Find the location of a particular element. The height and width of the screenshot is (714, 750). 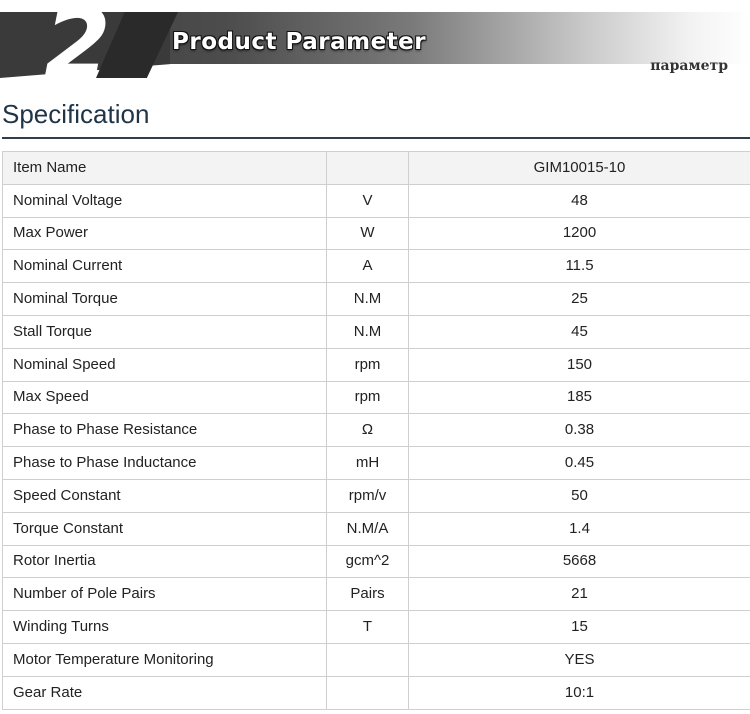

section-banner: 2 Product Parameter параметр is located at coordinates (375, 44).